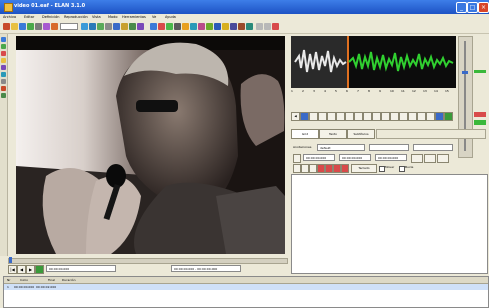 Image resolution: width=489 pixels, height=308 pixels. What do you see at coordinates (3, 46) in the screenshot?
I see `side-tool-2-icon` at bounding box center [3, 46].